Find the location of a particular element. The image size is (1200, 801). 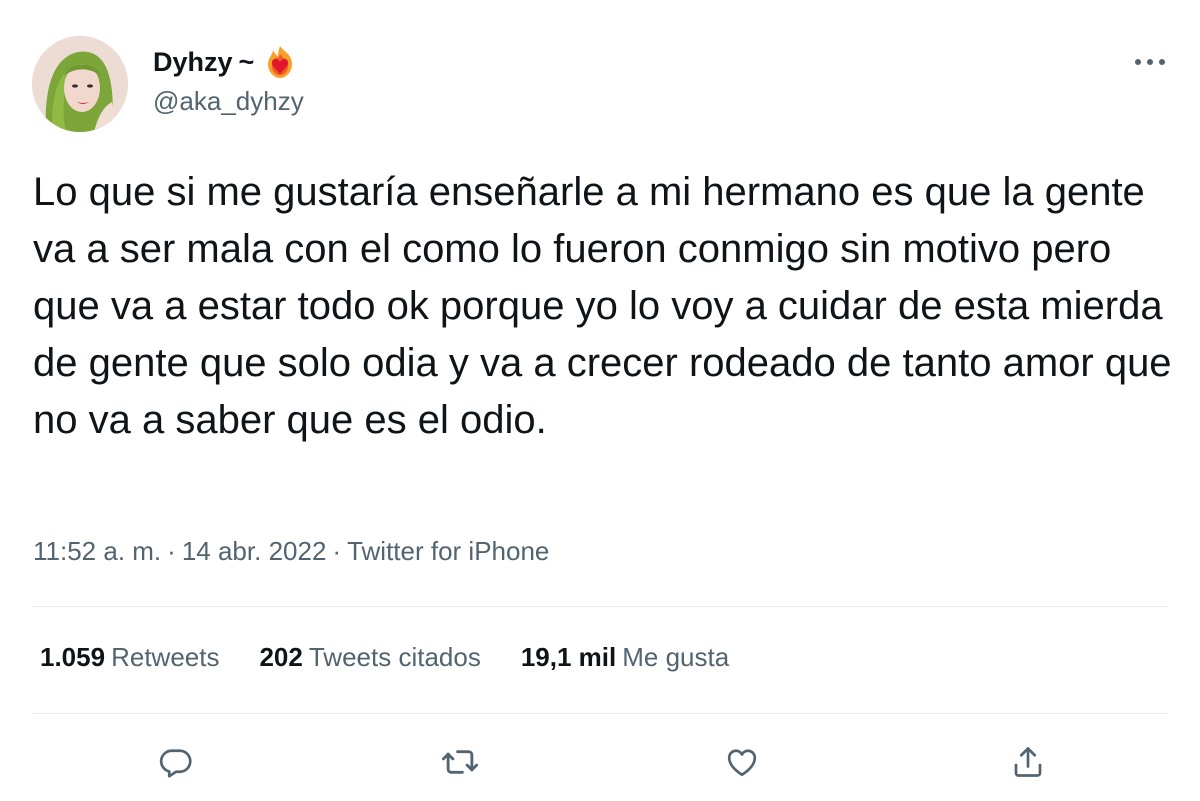

stat-value: 19,1 mil is located at coordinates (568, 657).